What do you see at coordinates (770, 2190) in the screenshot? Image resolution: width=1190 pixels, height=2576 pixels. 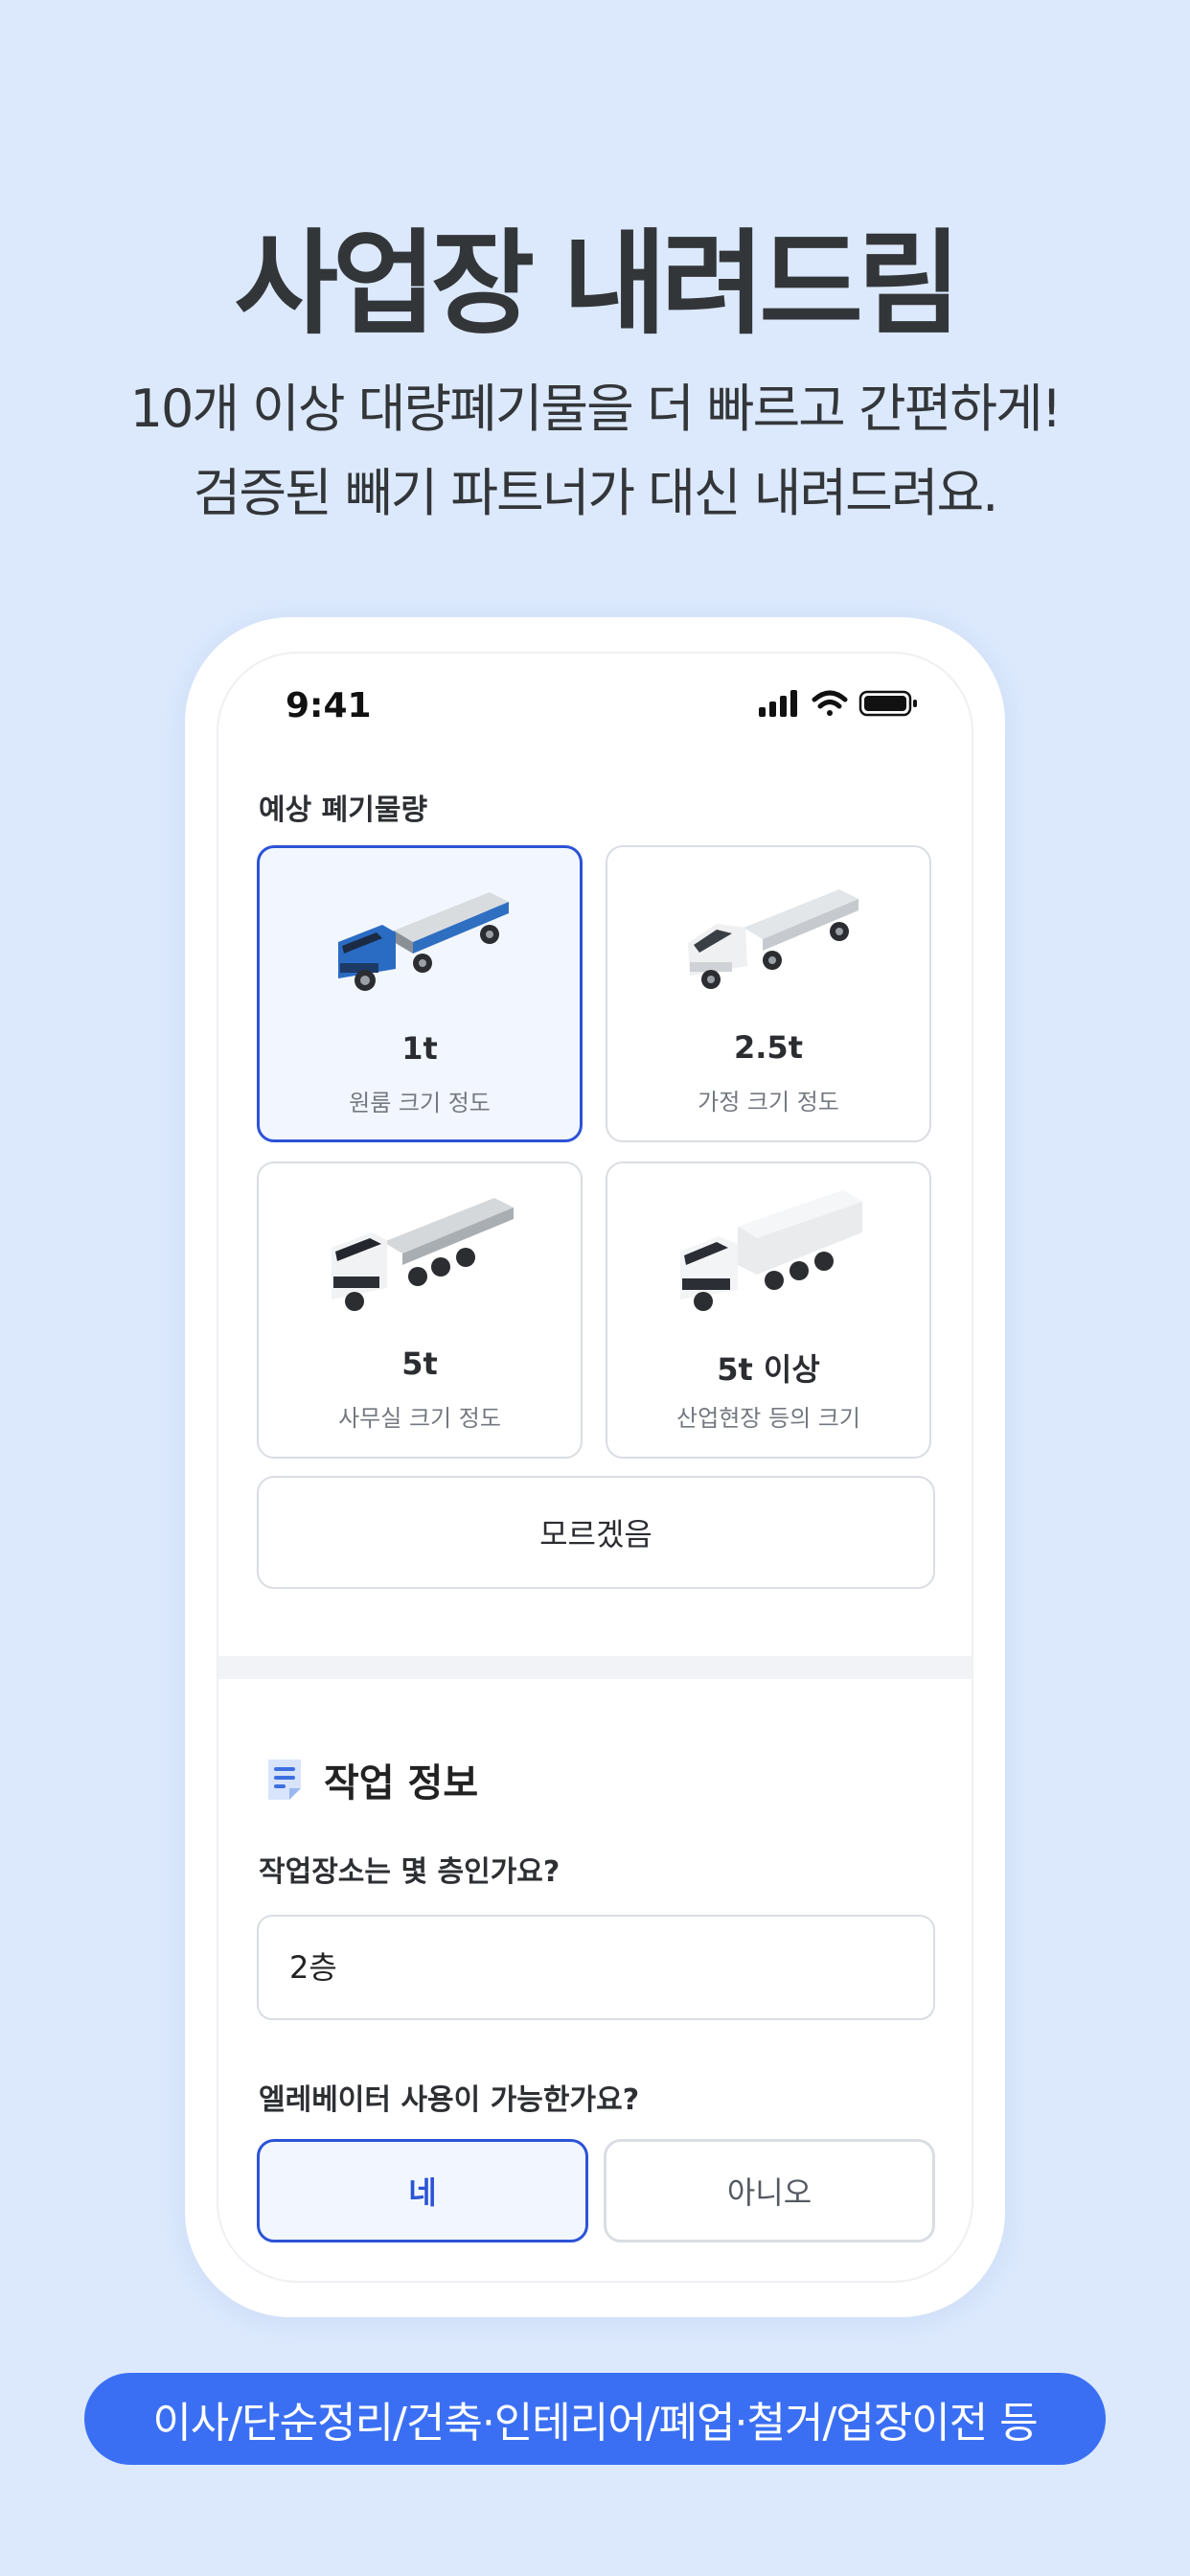 I see `elevator-no-button: 아니오` at bounding box center [770, 2190].